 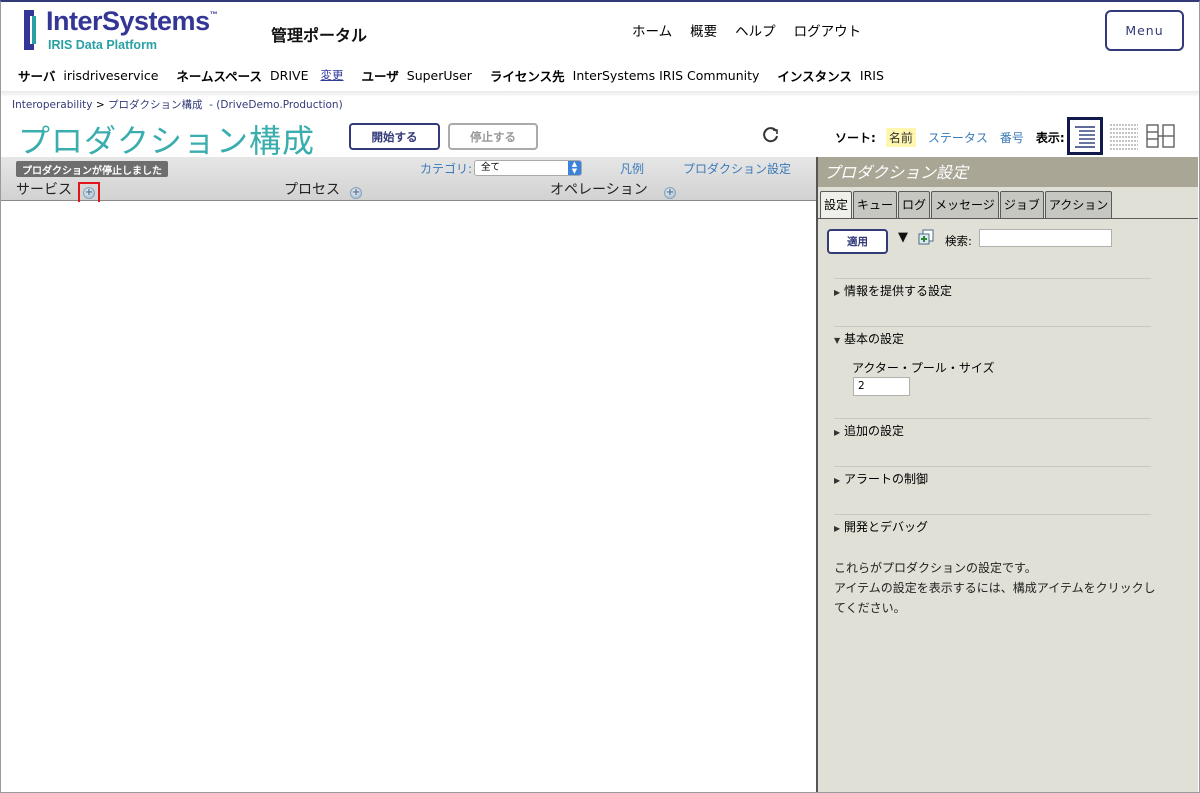 I want to click on portal-title: 管理ポータル, so click(x=319, y=35).